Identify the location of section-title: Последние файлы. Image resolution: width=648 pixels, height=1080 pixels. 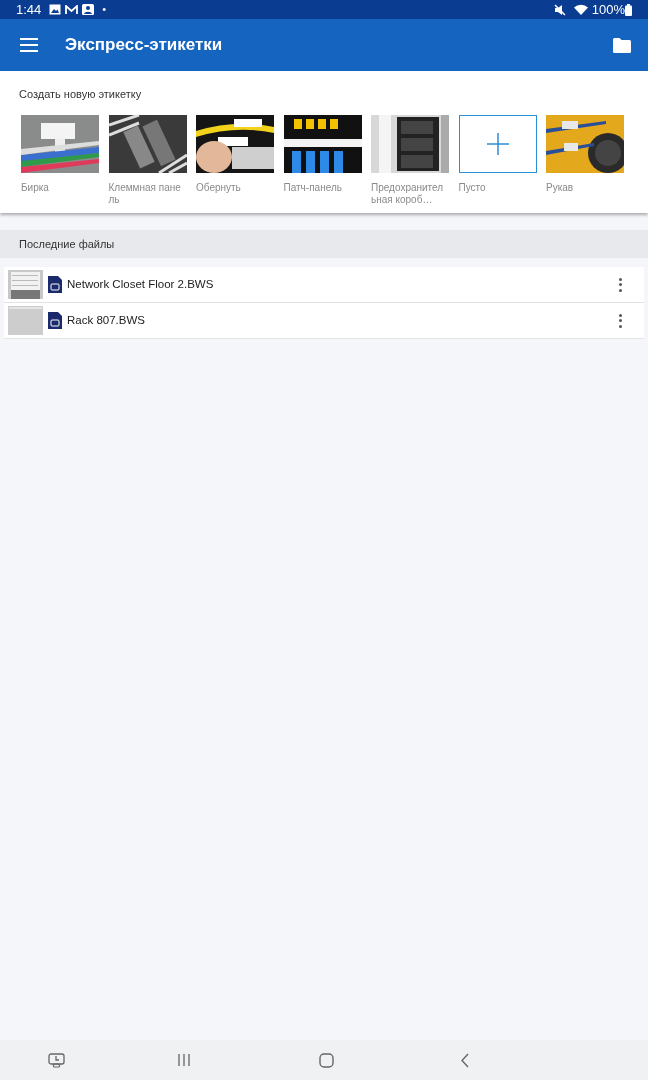
(67, 244).